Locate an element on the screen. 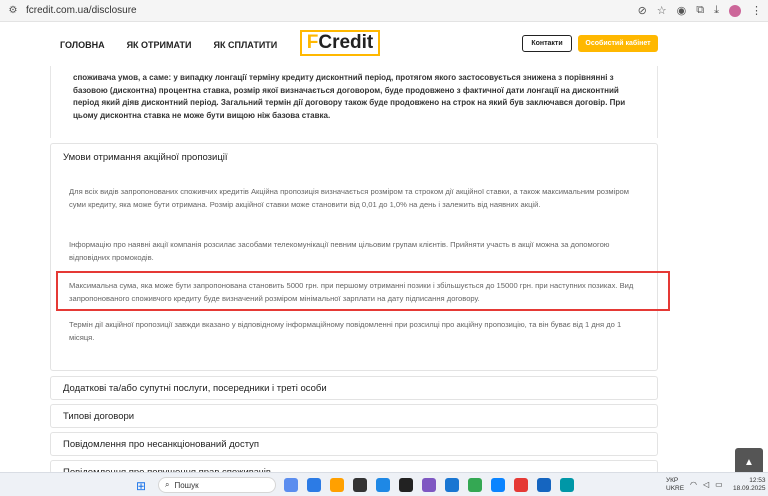 The width and height of the screenshot is (768, 496). personal-cabinet-button: Особистий кабінет is located at coordinates (618, 43).